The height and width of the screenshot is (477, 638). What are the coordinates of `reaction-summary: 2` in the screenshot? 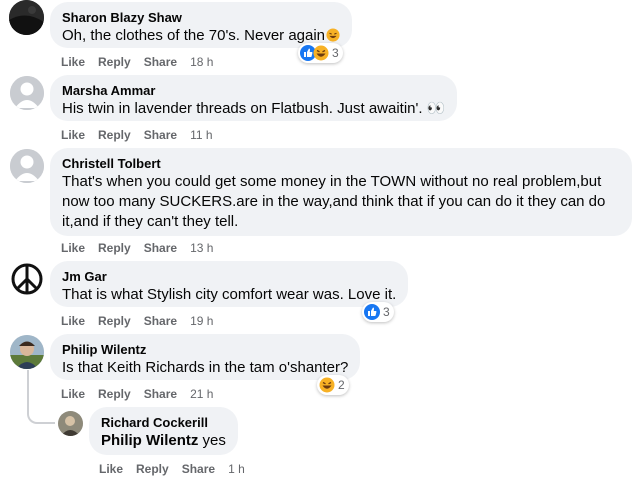 It's located at (333, 385).